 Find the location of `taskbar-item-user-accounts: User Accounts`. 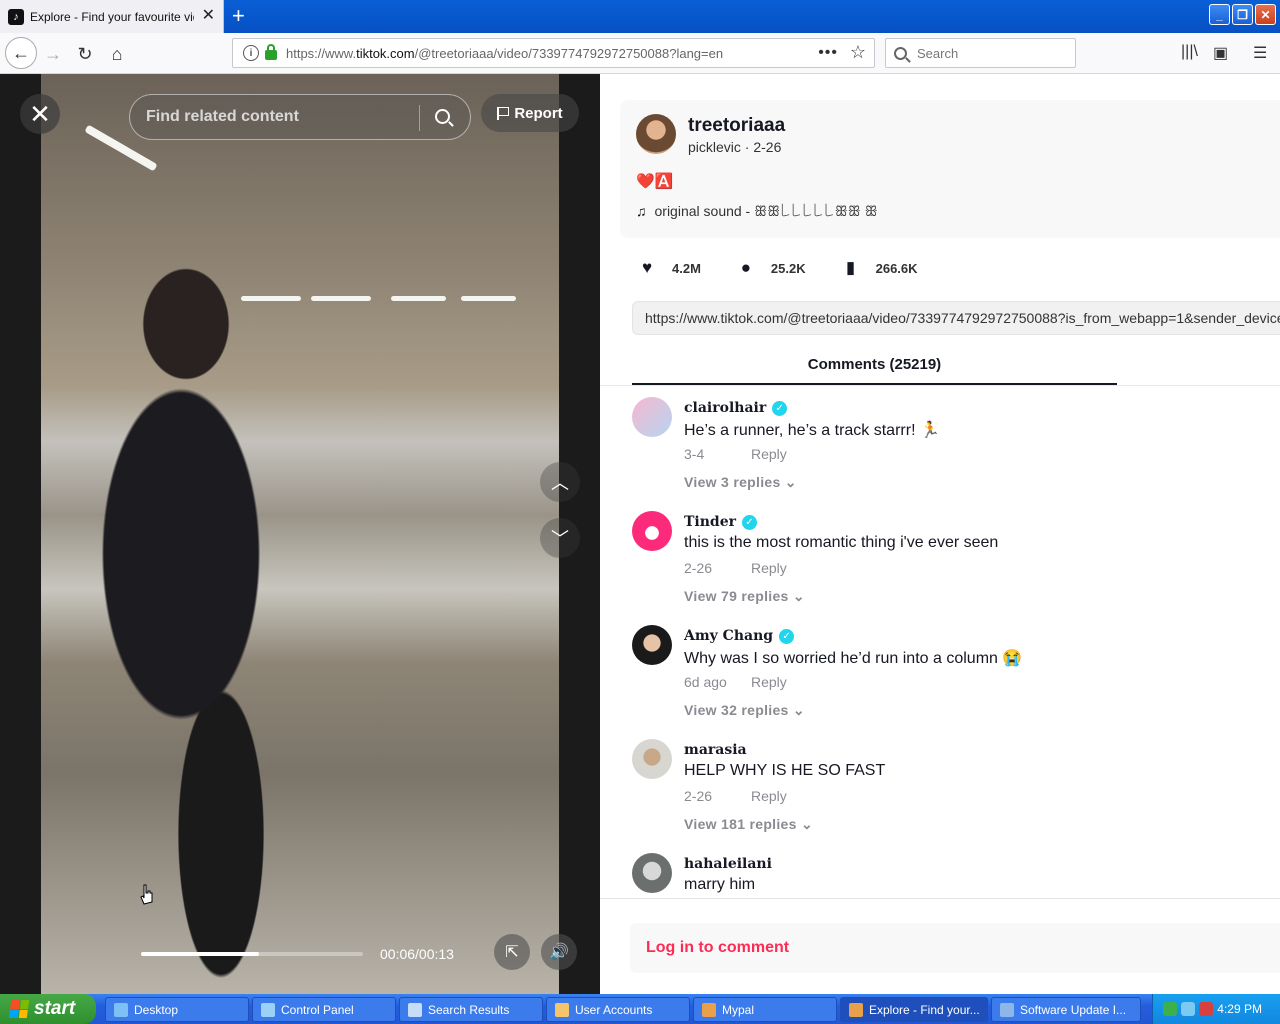

taskbar-item-user-accounts: User Accounts is located at coordinates (618, 1009).